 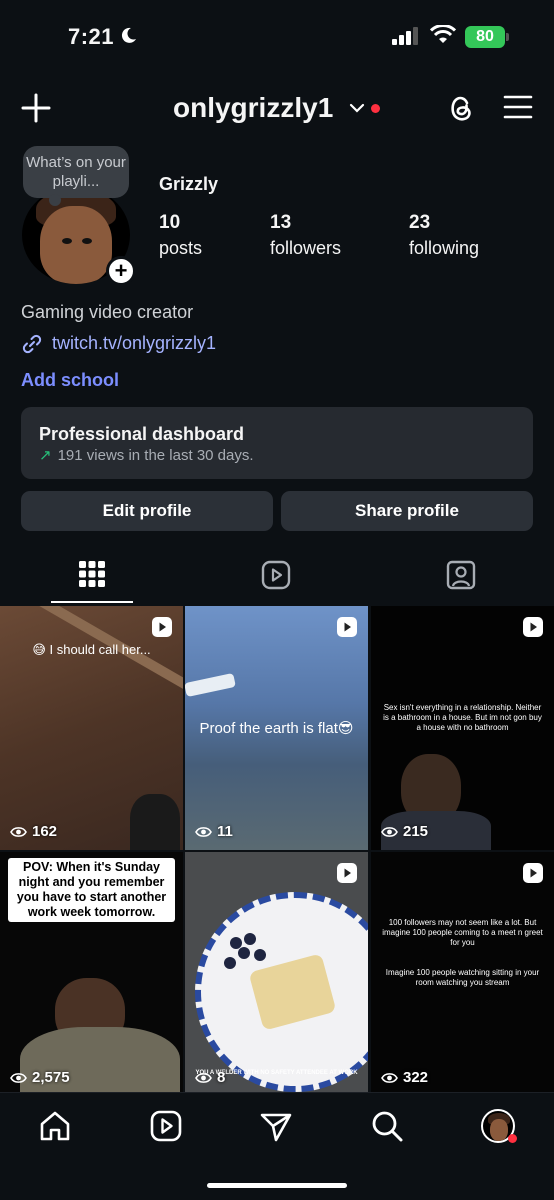 What do you see at coordinates (444, 235) in the screenshot?
I see `stat-following: 23 following` at bounding box center [444, 235].